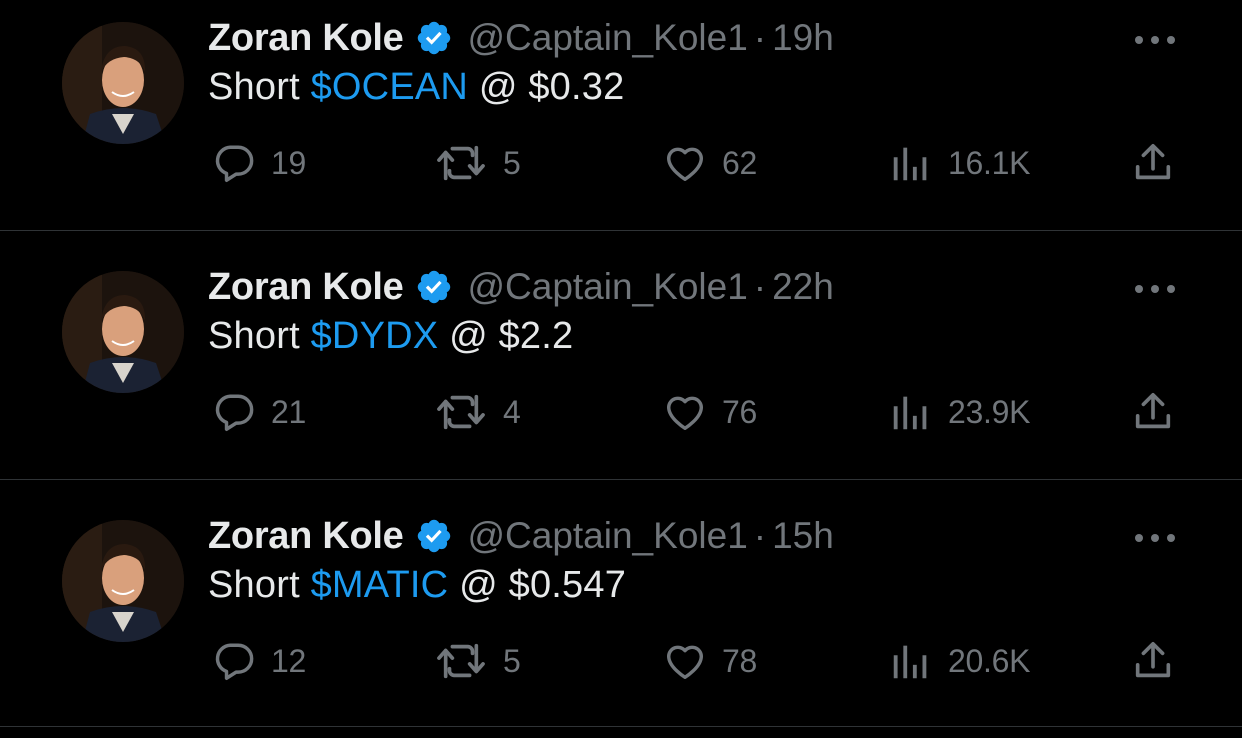 The width and height of the screenshot is (1242, 738). I want to click on views-button: 20.6K, so click(959, 661).